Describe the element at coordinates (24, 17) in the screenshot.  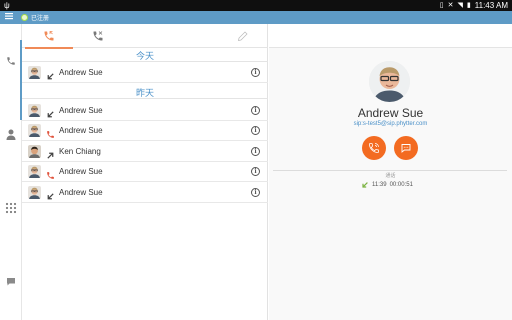
I see `status-dot-icon` at that location.